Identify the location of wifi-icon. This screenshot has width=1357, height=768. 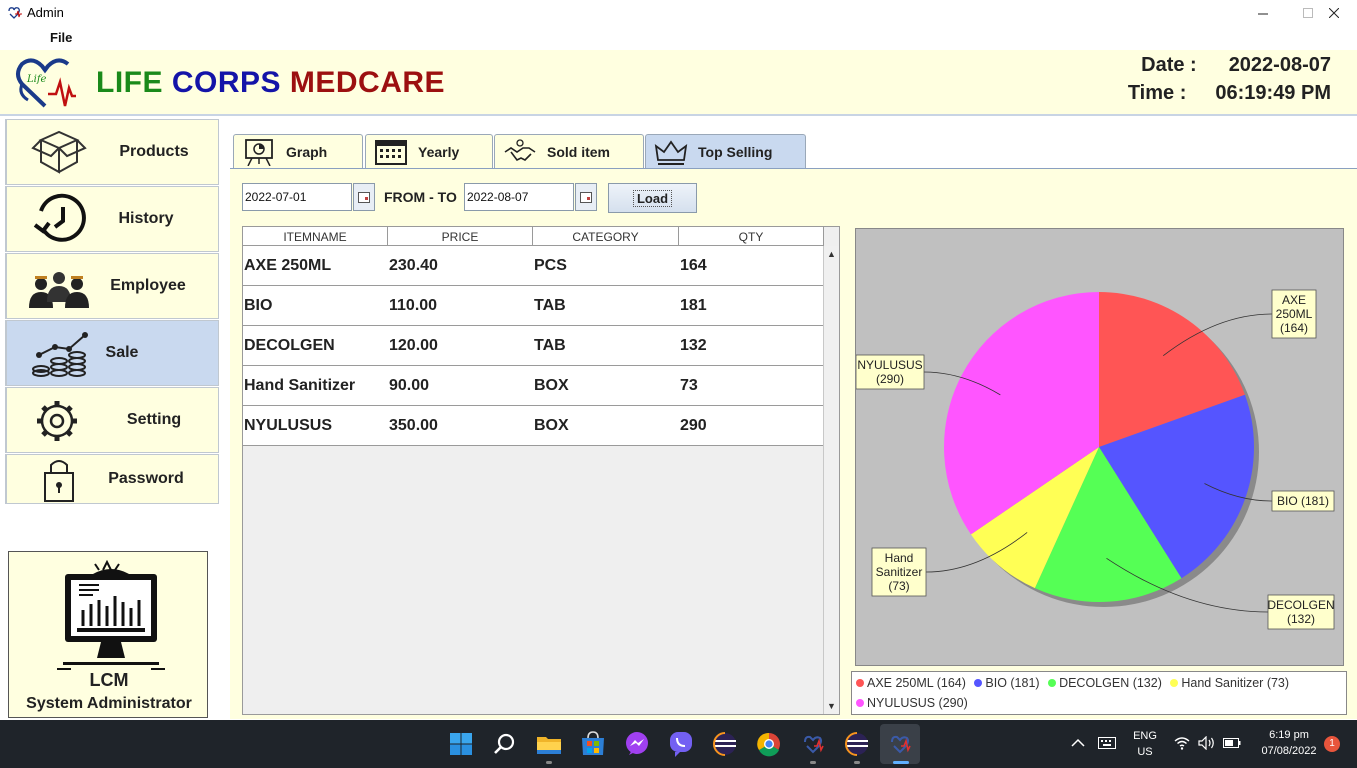
(1182, 743).